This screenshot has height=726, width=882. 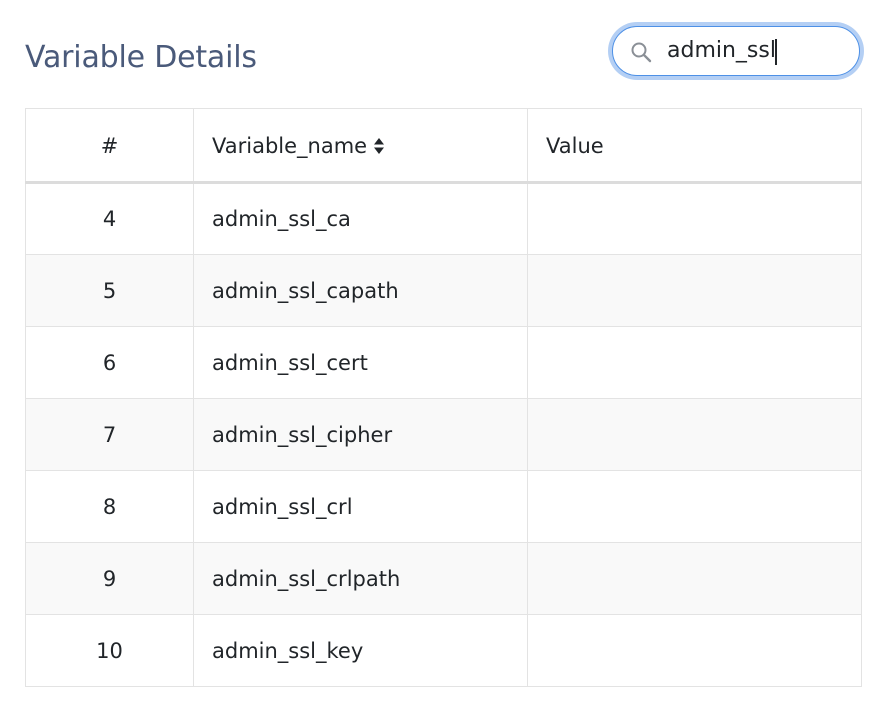 What do you see at coordinates (360, 578) in the screenshot?
I see `cell-variable-name: admin_ssl_crlpath` at bounding box center [360, 578].